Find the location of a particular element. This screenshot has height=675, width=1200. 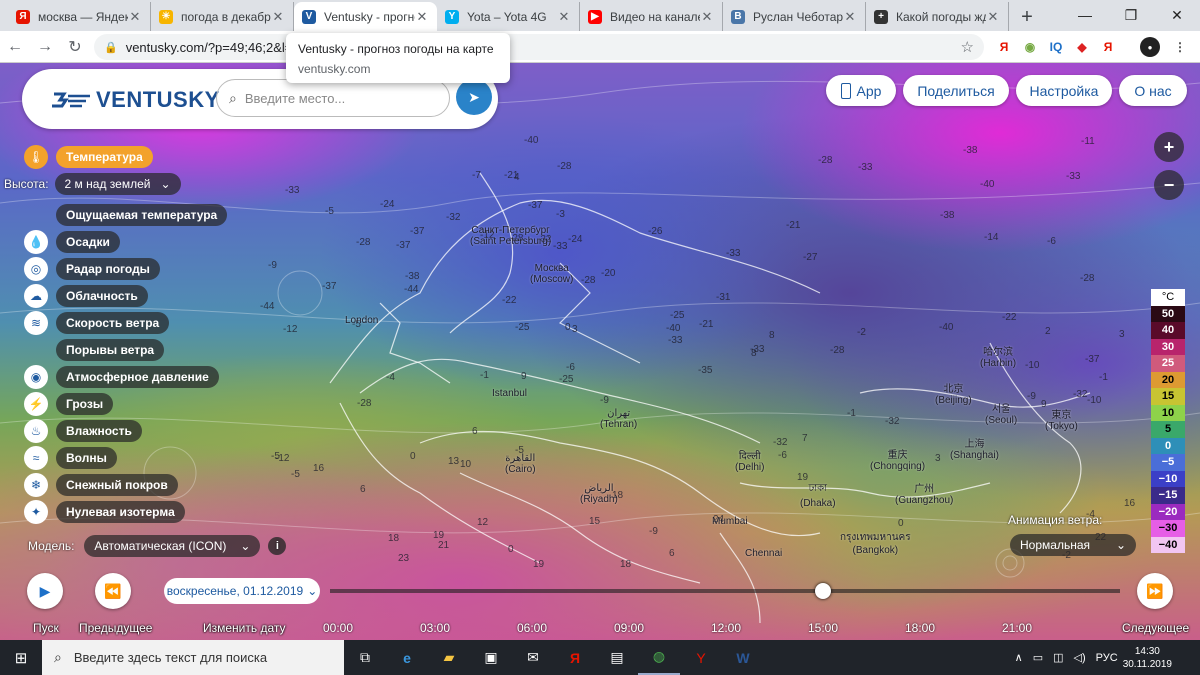

zoom-in-button: + is located at coordinates (1169, 147).